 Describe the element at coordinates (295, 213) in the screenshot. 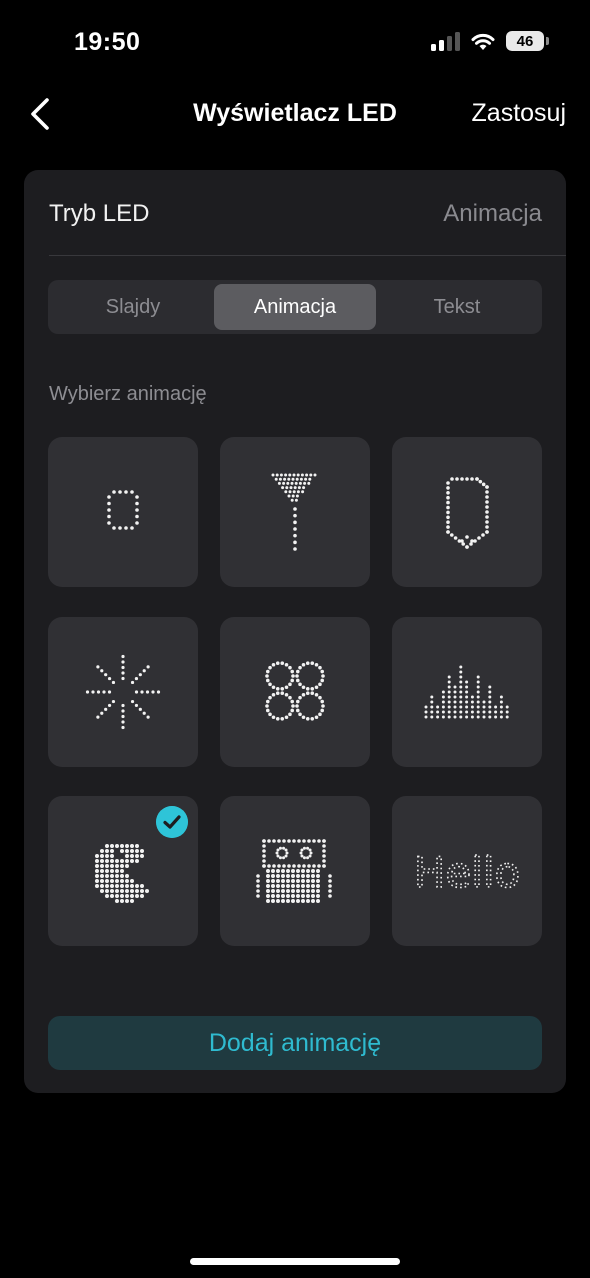

I see `led-mode-row: Tryb LED Animacja` at that location.